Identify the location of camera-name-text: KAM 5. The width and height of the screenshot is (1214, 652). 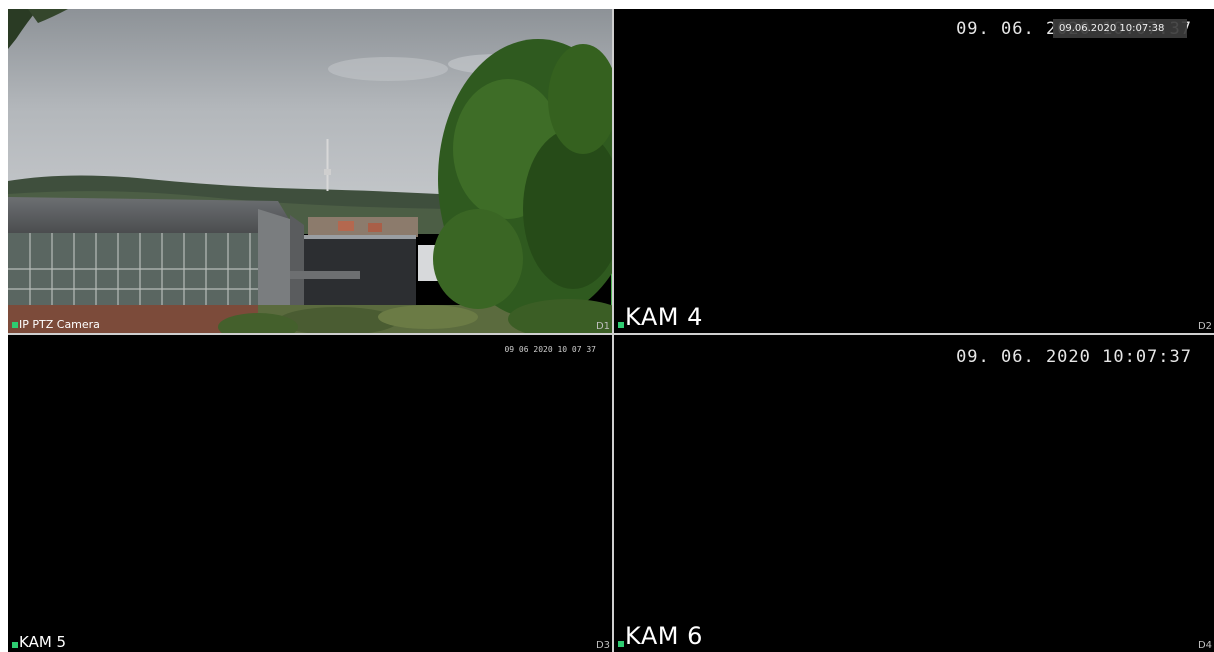
(43, 642).